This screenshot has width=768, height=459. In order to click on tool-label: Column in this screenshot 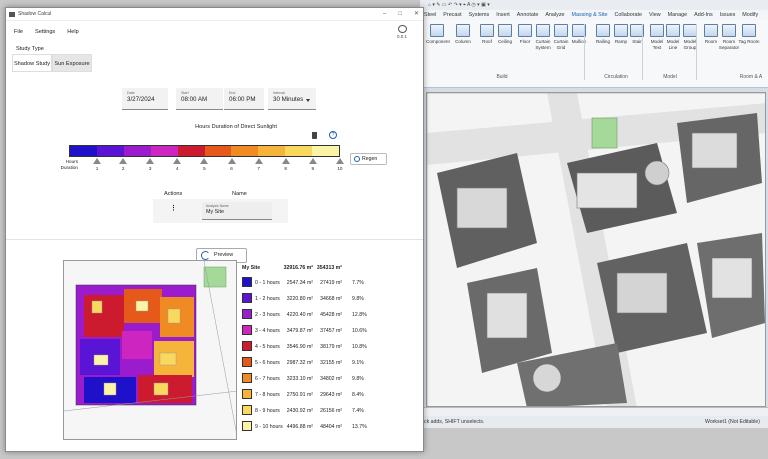, I will do `click(463, 41)`.